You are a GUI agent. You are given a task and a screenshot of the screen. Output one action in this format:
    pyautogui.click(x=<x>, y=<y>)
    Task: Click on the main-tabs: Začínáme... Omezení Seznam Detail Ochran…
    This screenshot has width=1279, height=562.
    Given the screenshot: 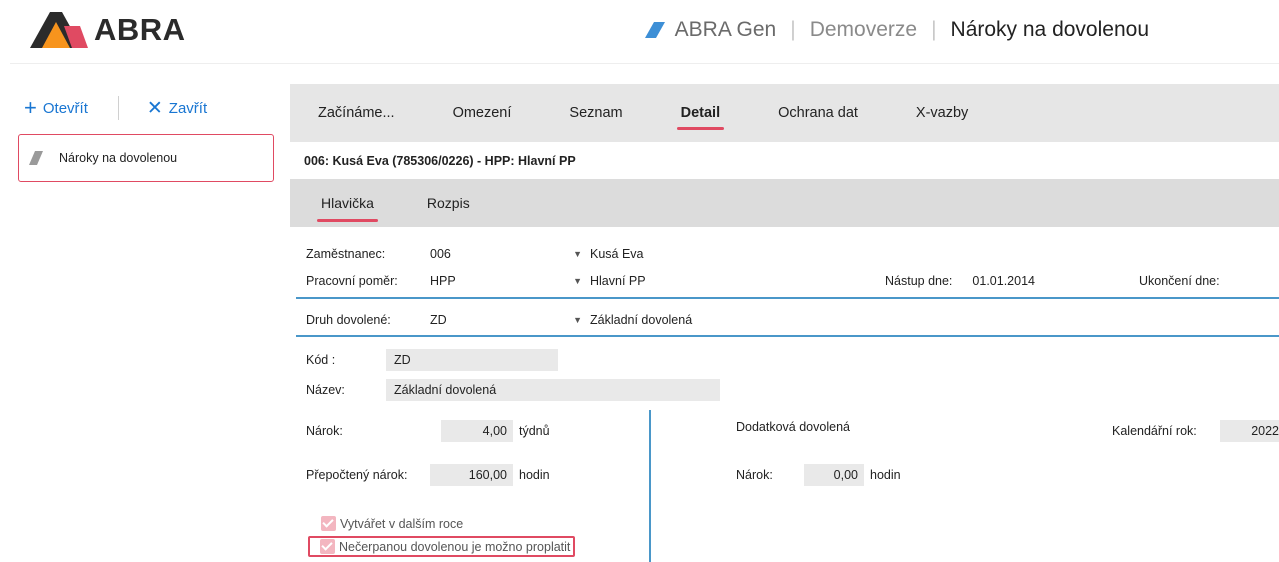 What is the action you would take?
    pyautogui.click(x=784, y=113)
    